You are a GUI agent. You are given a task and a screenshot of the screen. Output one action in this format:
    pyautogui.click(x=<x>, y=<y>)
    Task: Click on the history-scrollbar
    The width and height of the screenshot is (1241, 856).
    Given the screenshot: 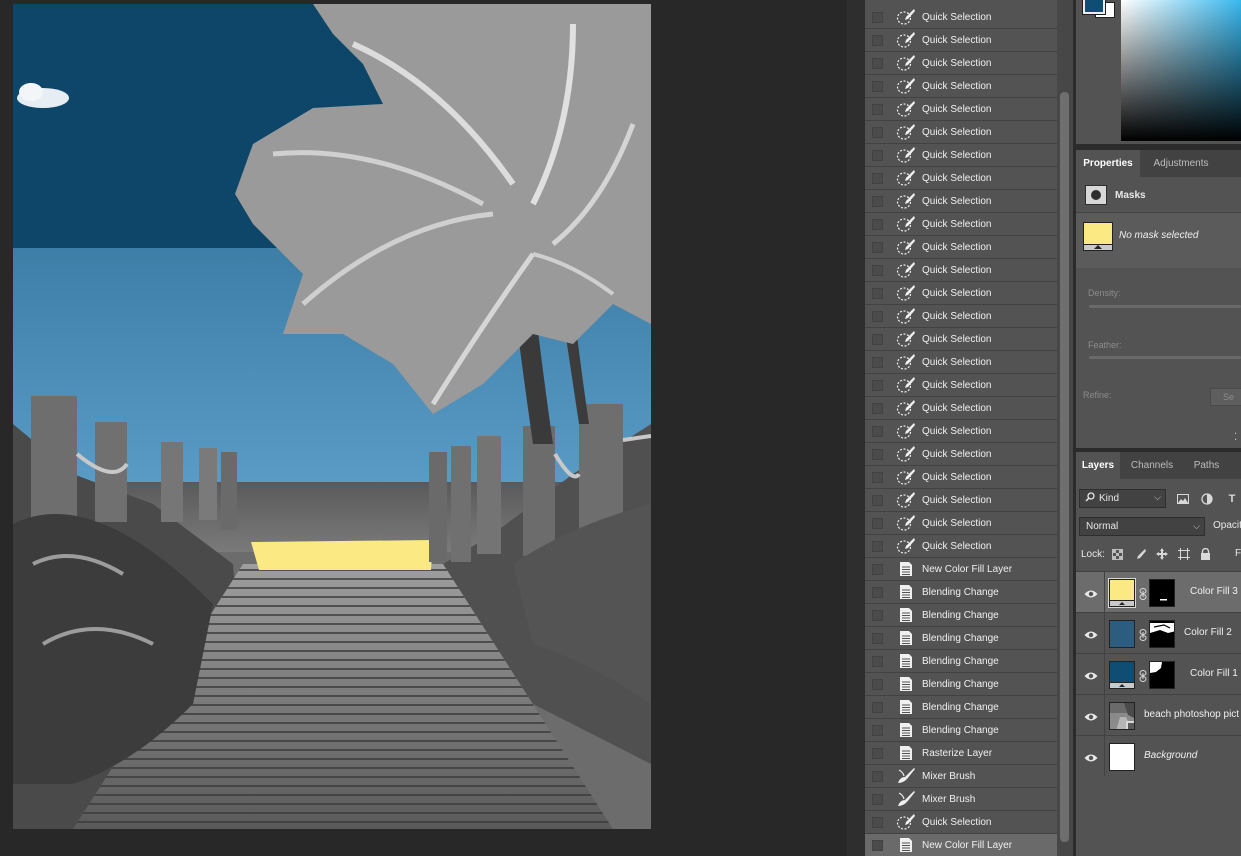 What is the action you would take?
    pyautogui.click(x=1065, y=428)
    